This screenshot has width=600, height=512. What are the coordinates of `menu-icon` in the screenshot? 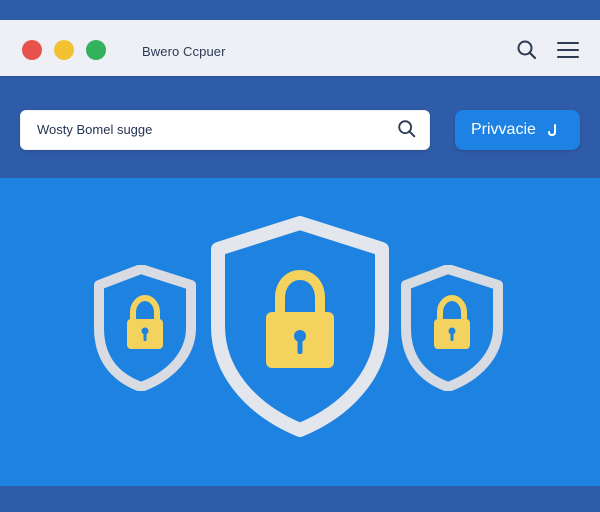 It's located at (568, 50).